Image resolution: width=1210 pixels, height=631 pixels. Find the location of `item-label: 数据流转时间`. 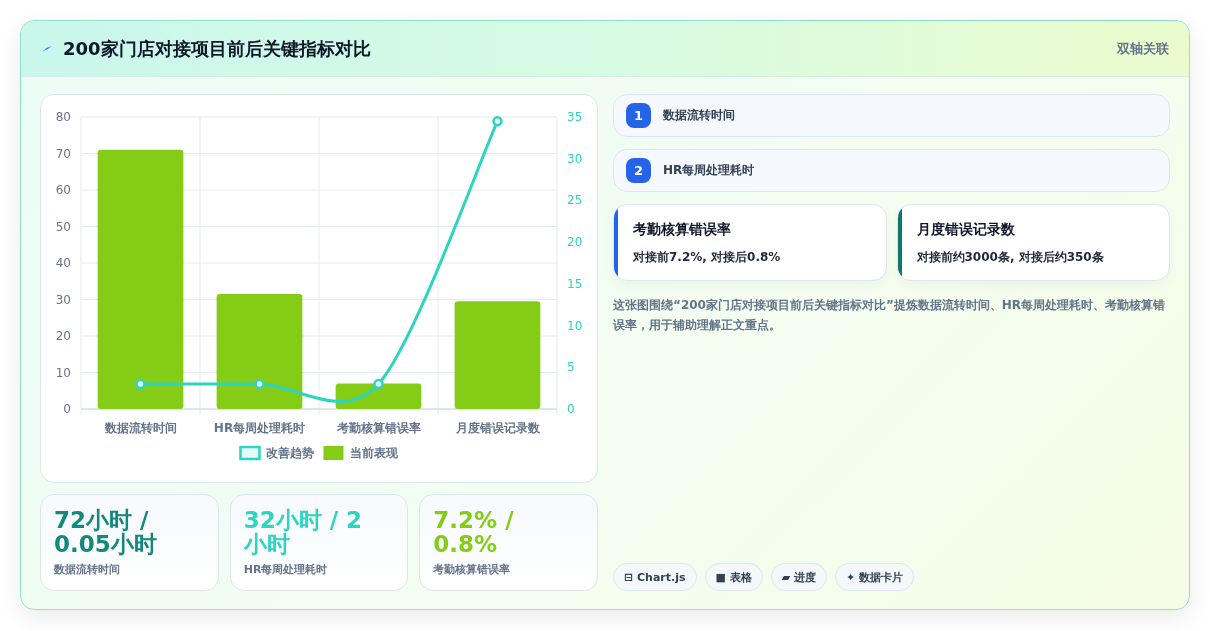

item-label: 数据流转时间 is located at coordinates (699, 115).